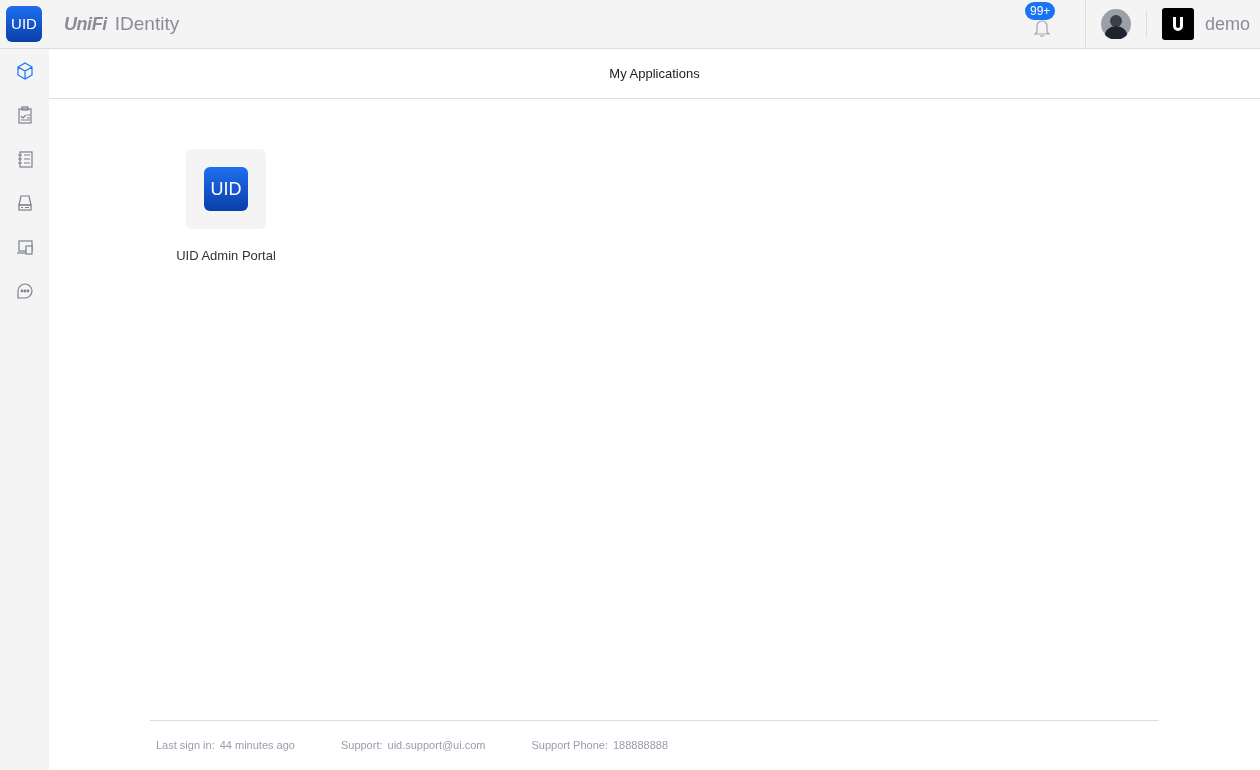 Image resolution: width=1260 pixels, height=770 pixels. What do you see at coordinates (24, 24) in the screenshot?
I see `app-logo: UID` at bounding box center [24, 24].